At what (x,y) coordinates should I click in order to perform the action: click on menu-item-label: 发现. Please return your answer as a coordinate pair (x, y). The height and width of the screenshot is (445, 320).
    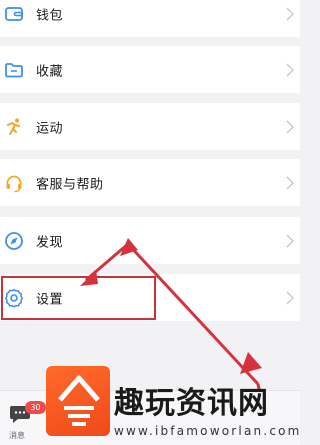
    Looking at the image, I should click on (50, 242).